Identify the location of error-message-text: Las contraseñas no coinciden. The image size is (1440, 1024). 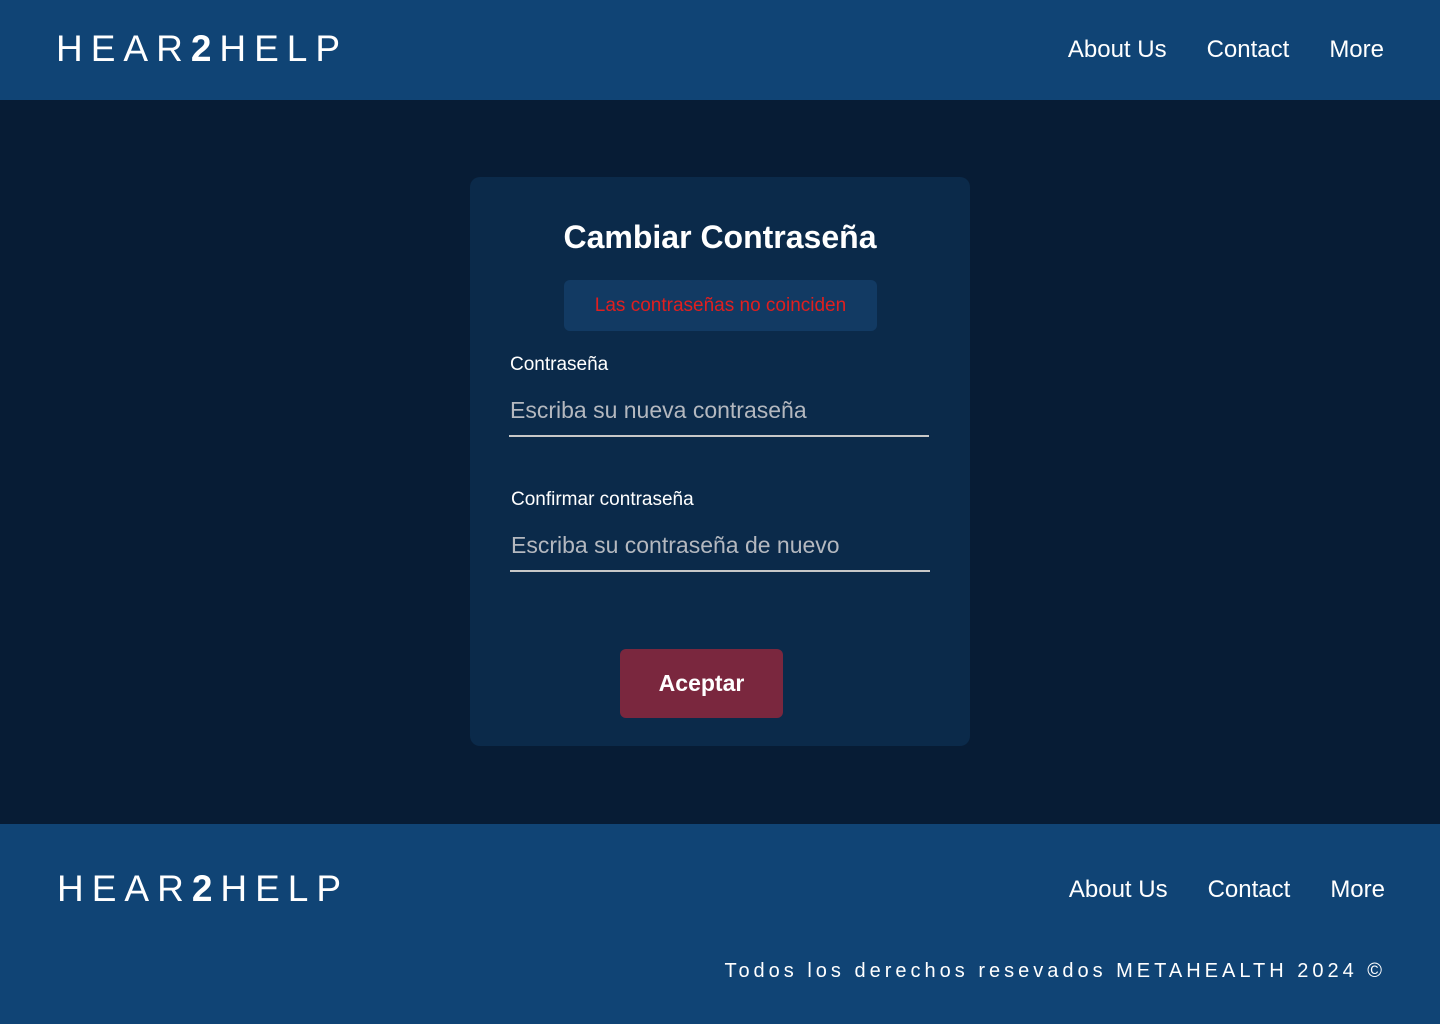
(720, 305).